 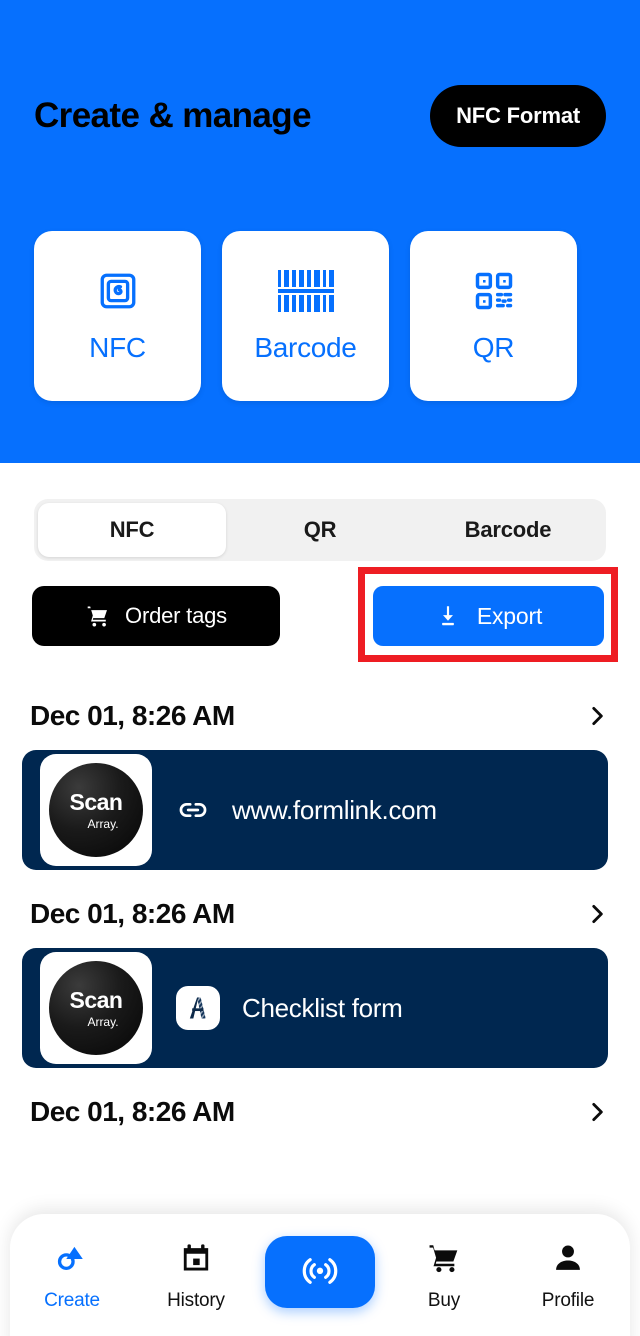 I want to click on nfc-scan-icon, so click(x=320, y=1272).